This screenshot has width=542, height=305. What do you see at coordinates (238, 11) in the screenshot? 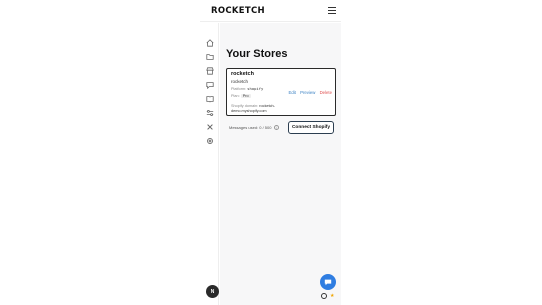
I see `logo: ROCKETCH` at bounding box center [238, 11].